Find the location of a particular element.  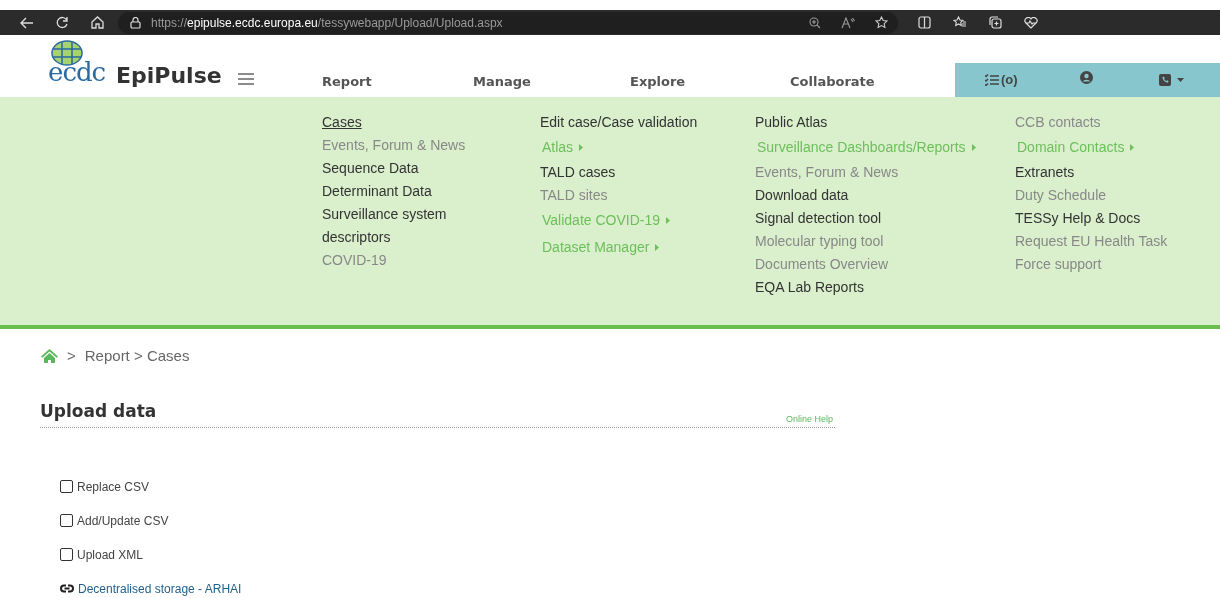

menu-item: Sequence Data is located at coordinates (431, 168).